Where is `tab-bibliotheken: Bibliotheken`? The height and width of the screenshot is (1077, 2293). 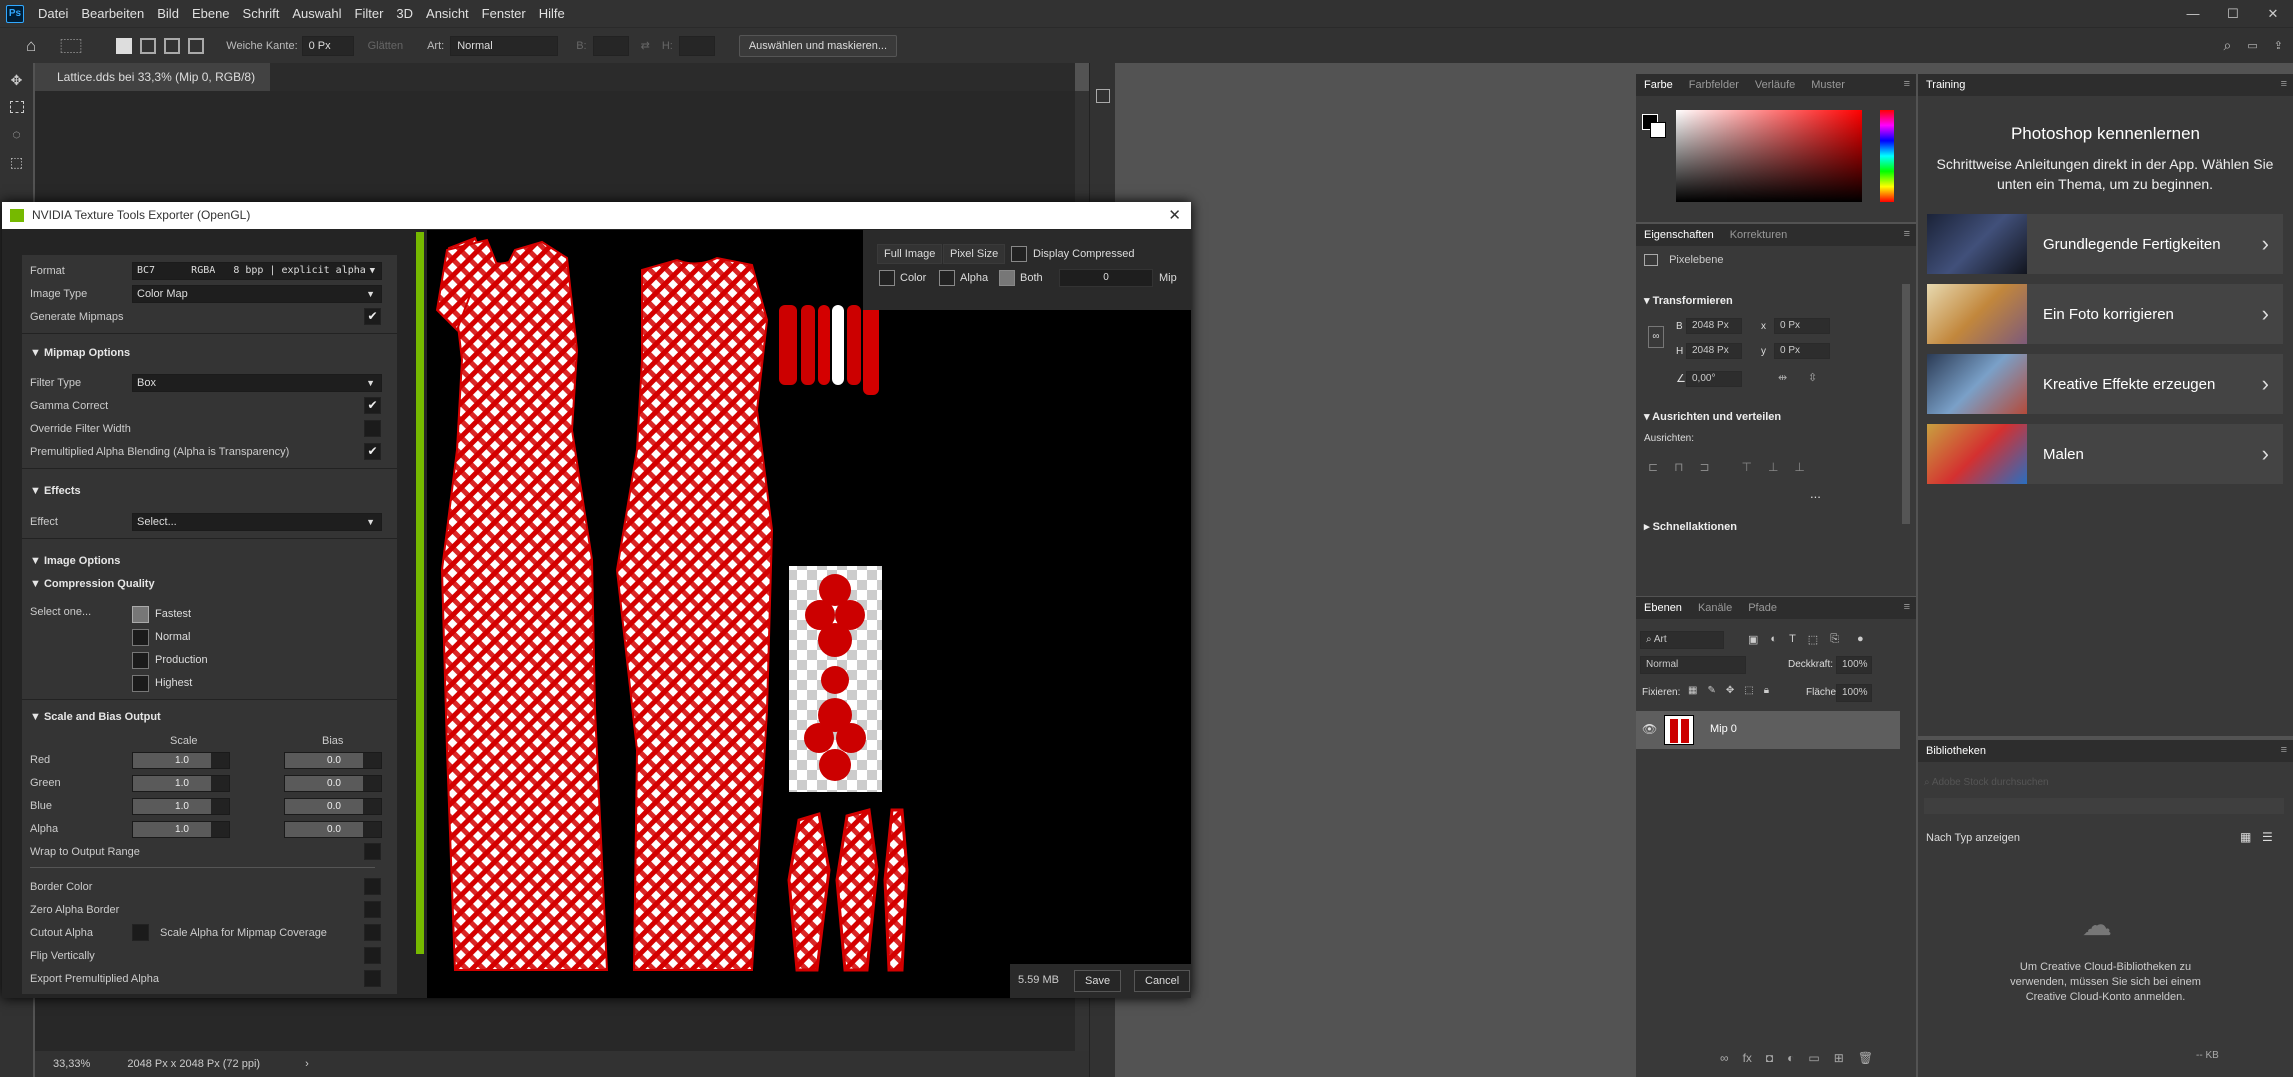 tab-bibliotheken: Bibliotheken is located at coordinates (1956, 751).